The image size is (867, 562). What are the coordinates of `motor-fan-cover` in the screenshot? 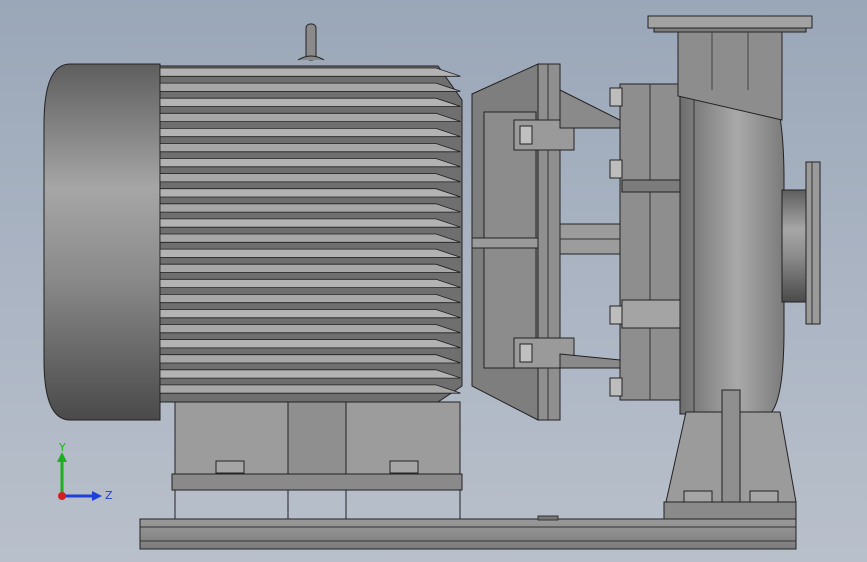 It's located at (102, 242).